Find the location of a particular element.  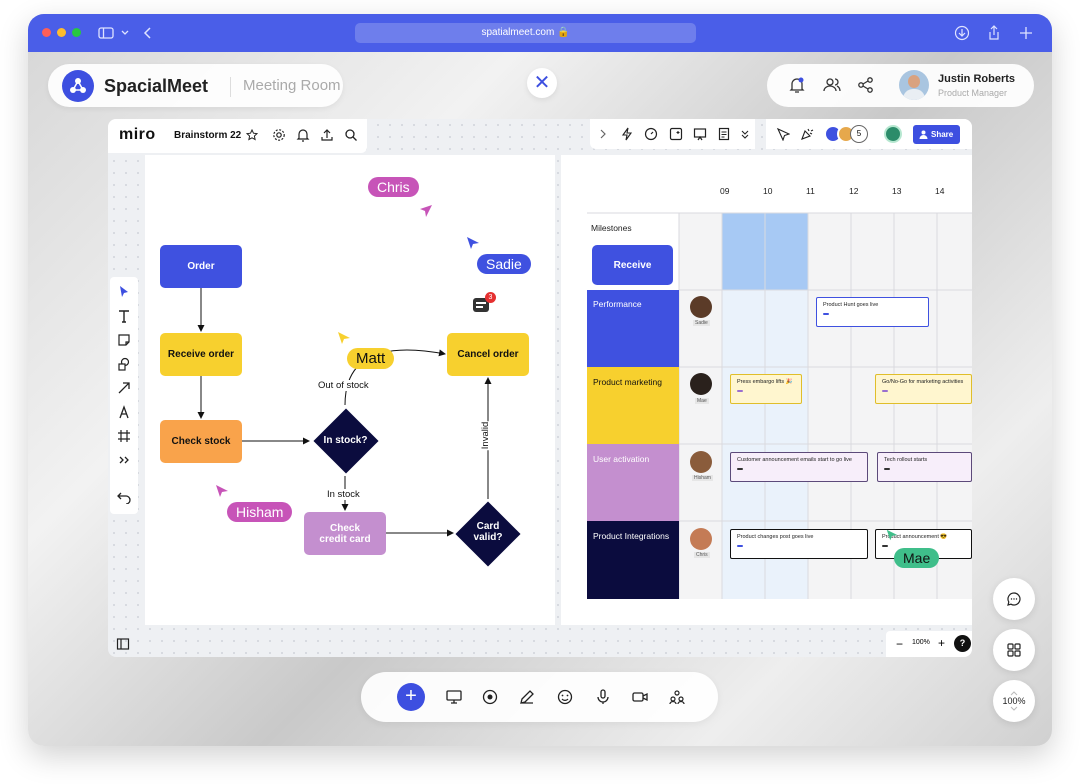

avatar-name: Chris is located at coordinates (702, 555).